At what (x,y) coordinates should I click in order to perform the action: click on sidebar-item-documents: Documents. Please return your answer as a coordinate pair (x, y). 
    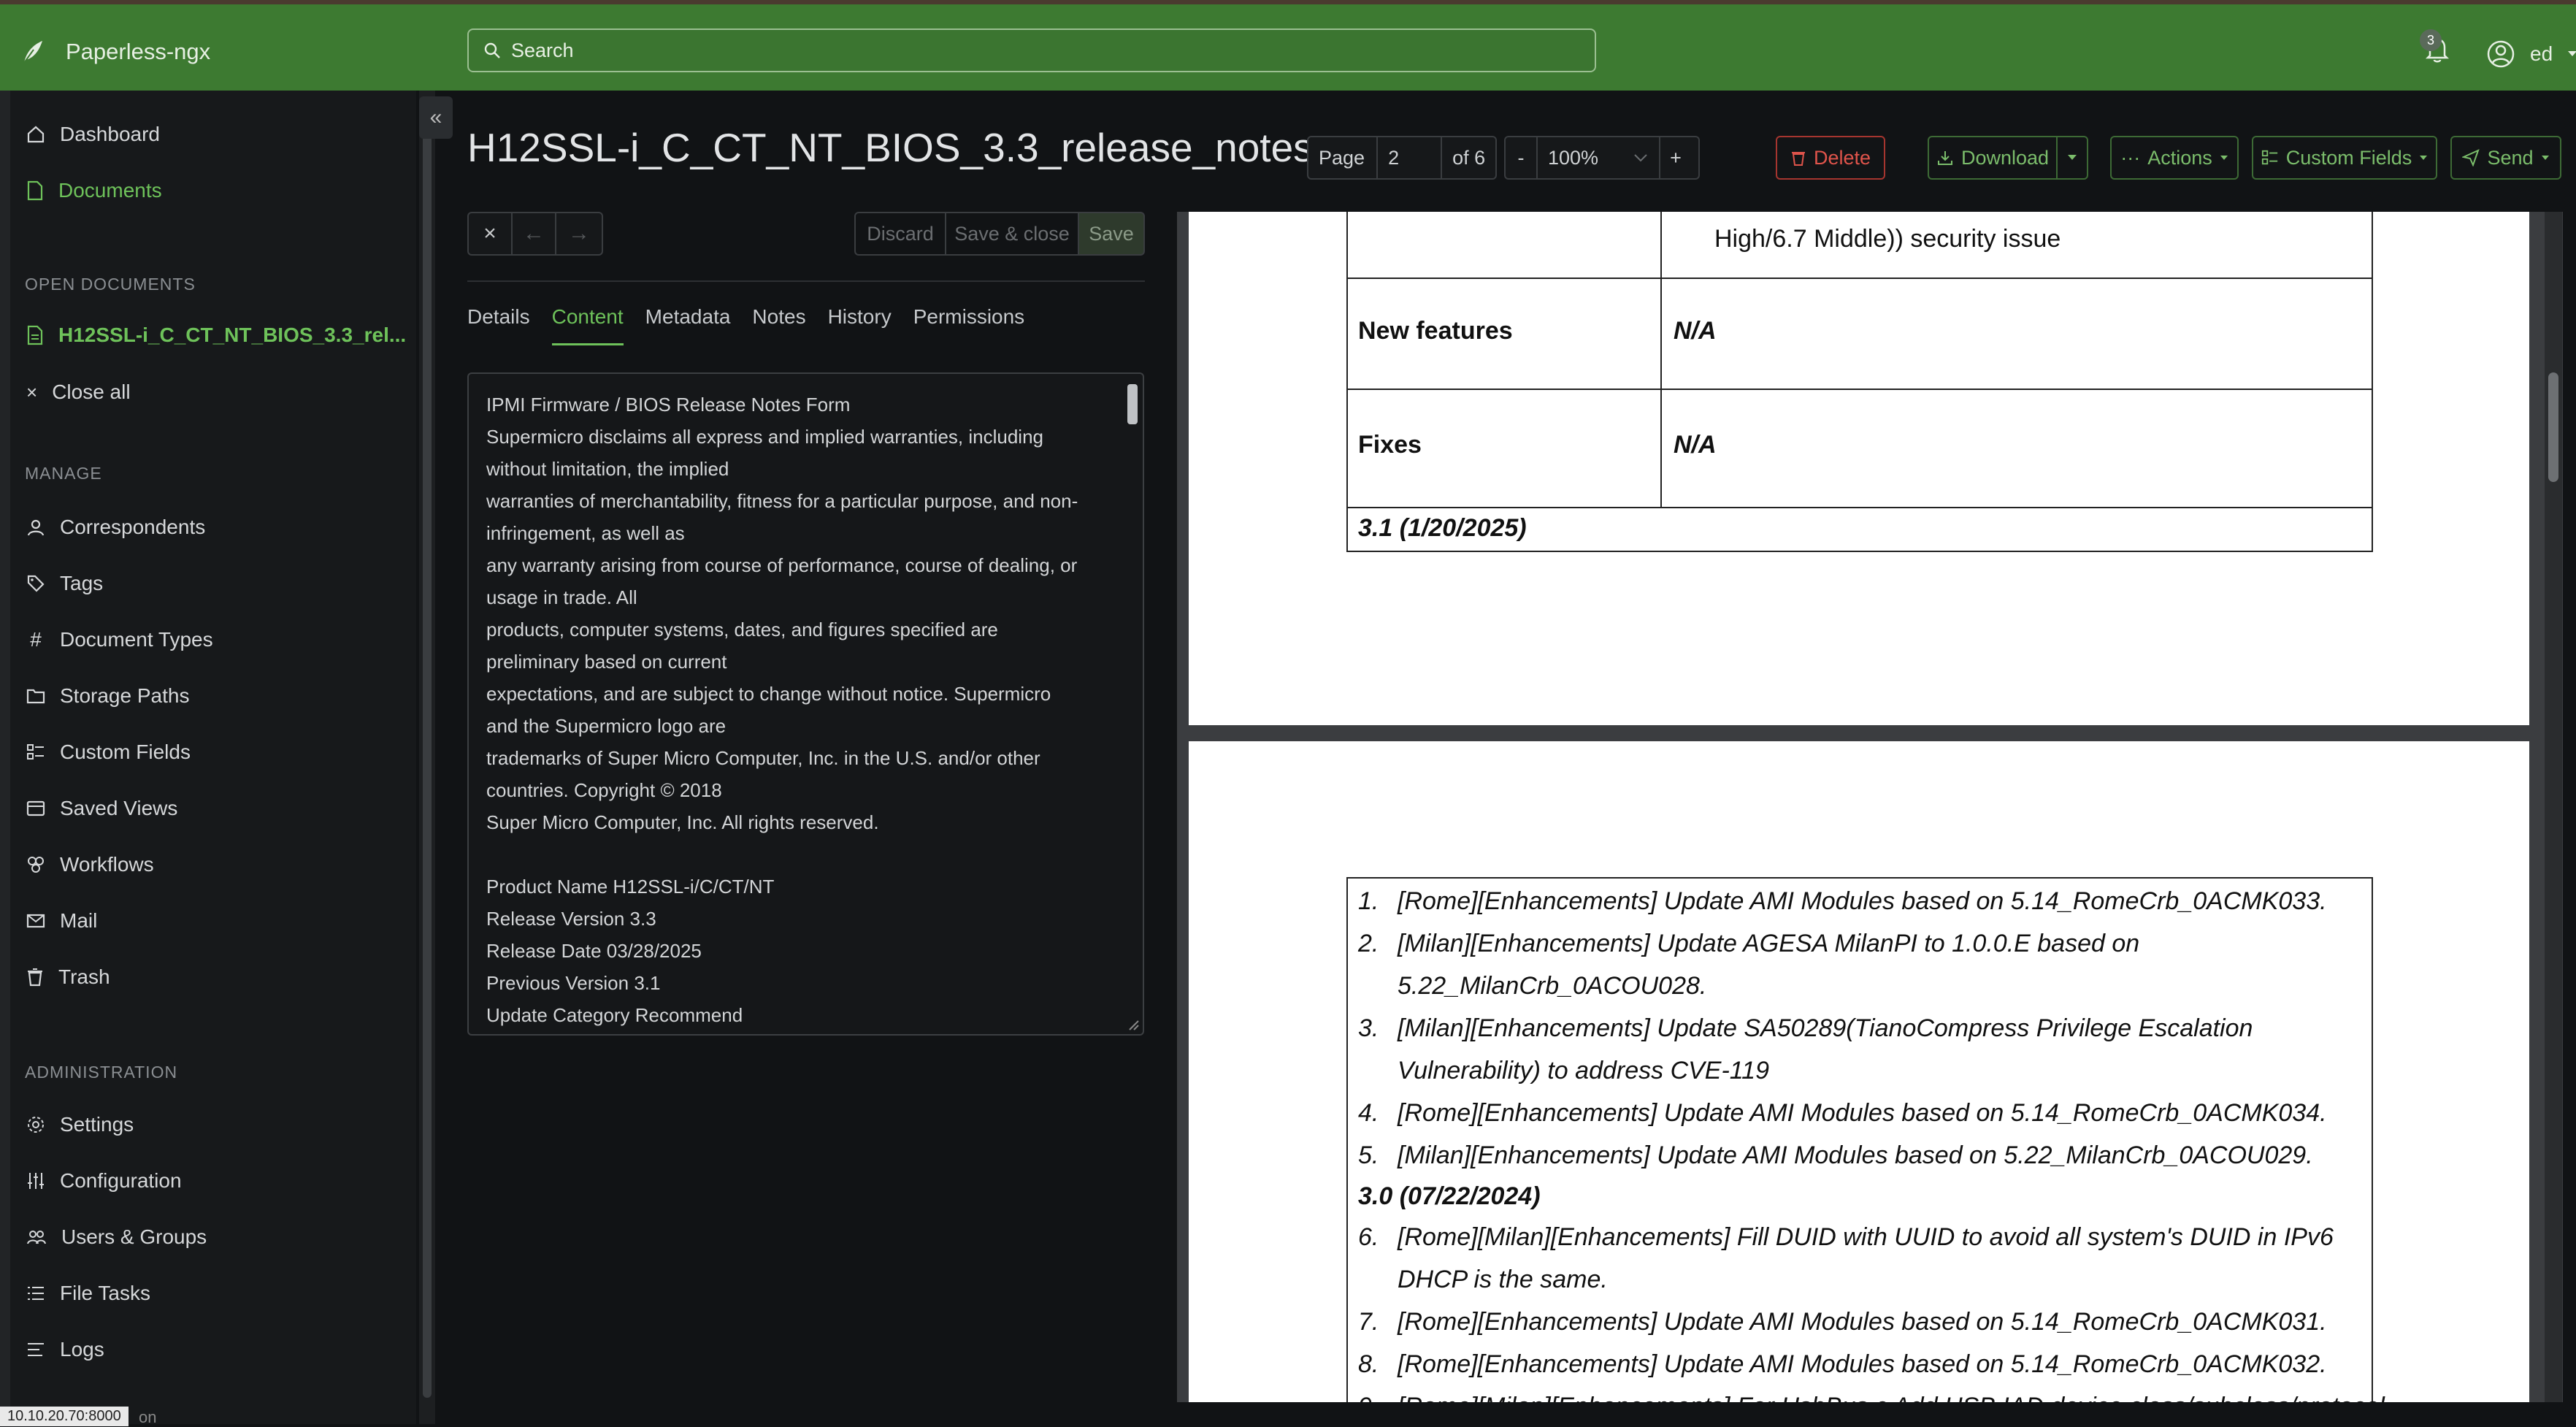
    Looking at the image, I should click on (94, 190).